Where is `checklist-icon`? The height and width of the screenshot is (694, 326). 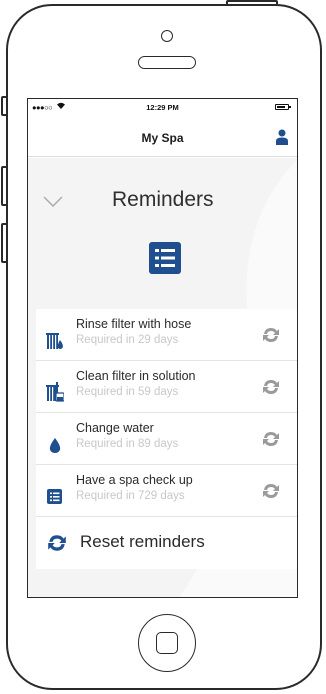 checklist-icon is located at coordinates (54, 496).